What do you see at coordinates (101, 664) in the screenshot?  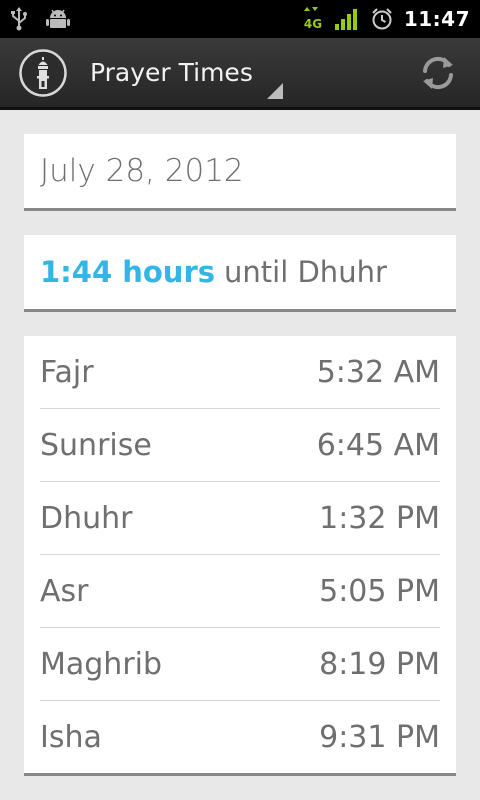 I see `prayer-name: Maghrib` at bounding box center [101, 664].